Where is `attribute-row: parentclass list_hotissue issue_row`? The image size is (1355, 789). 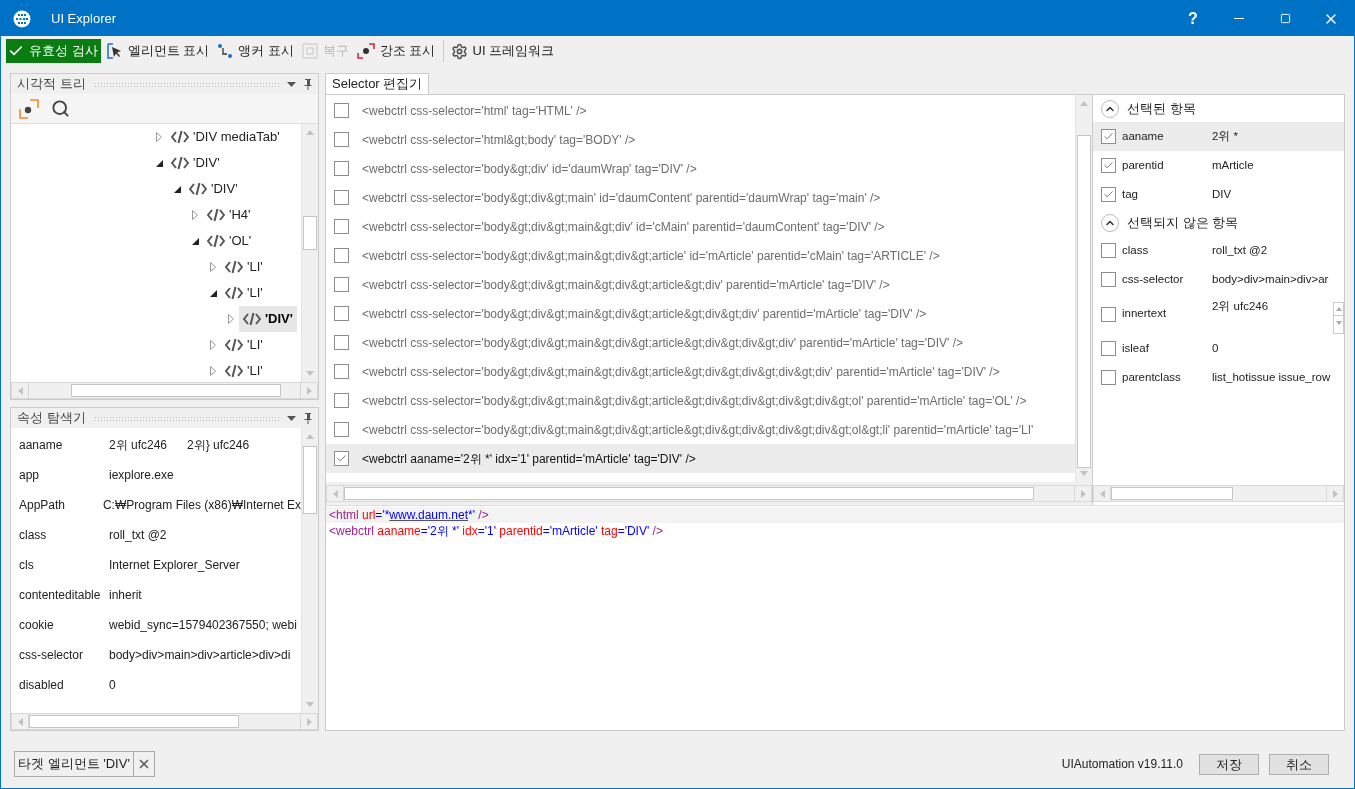 attribute-row: parentclass list_hotissue issue_row is located at coordinates (1218, 377).